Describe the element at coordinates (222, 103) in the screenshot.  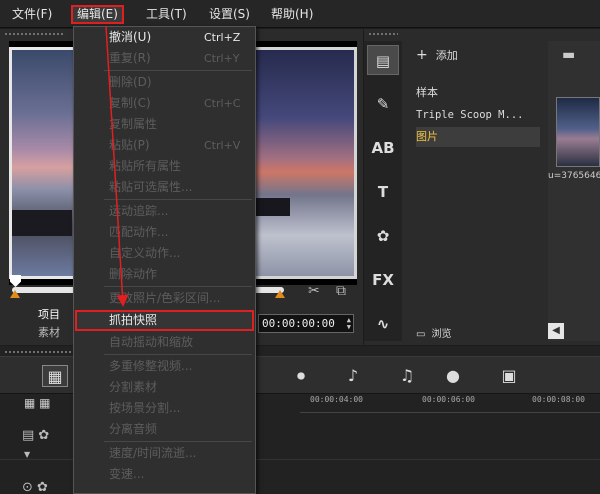
I see `copy-shortcut: Ctrl+C` at that location.